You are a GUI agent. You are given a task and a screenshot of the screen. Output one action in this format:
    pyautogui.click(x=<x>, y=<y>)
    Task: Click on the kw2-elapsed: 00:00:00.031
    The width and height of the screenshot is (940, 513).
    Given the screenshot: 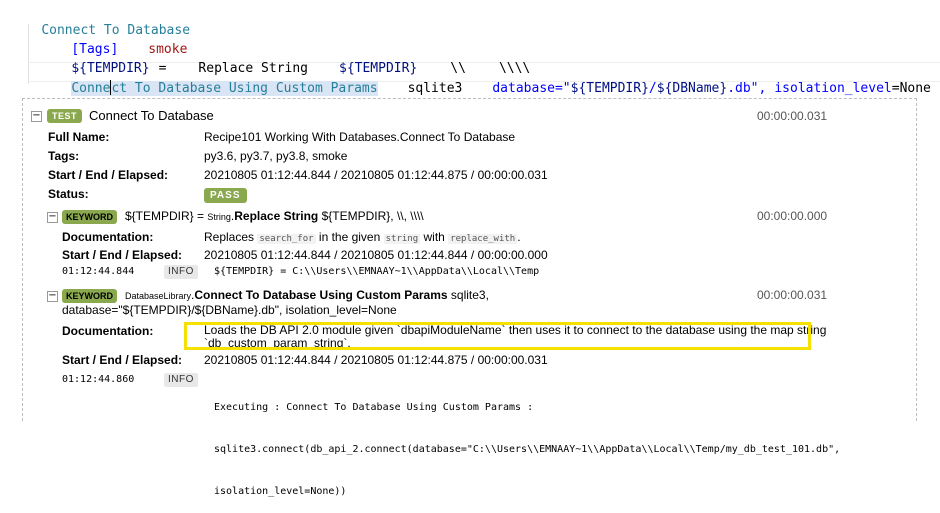 What is the action you would take?
    pyautogui.click(x=792, y=295)
    